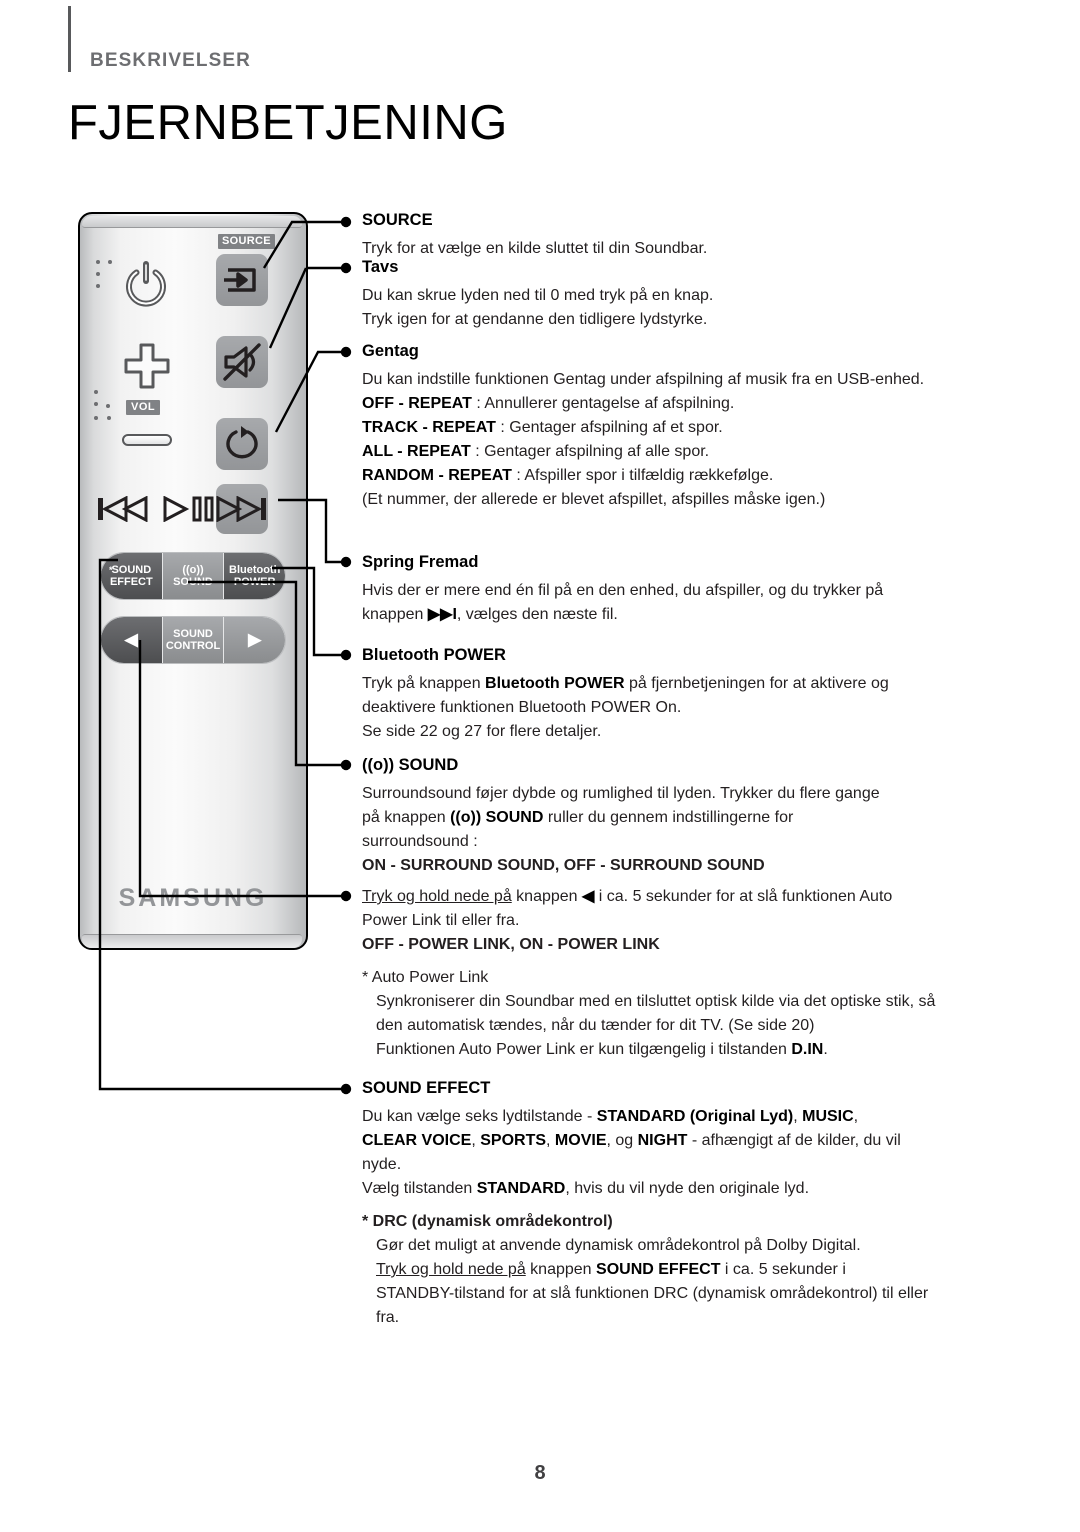 The image size is (1080, 1532). What do you see at coordinates (476, 1140) in the screenshot?
I see `se-b2-s1: ,` at bounding box center [476, 1140].